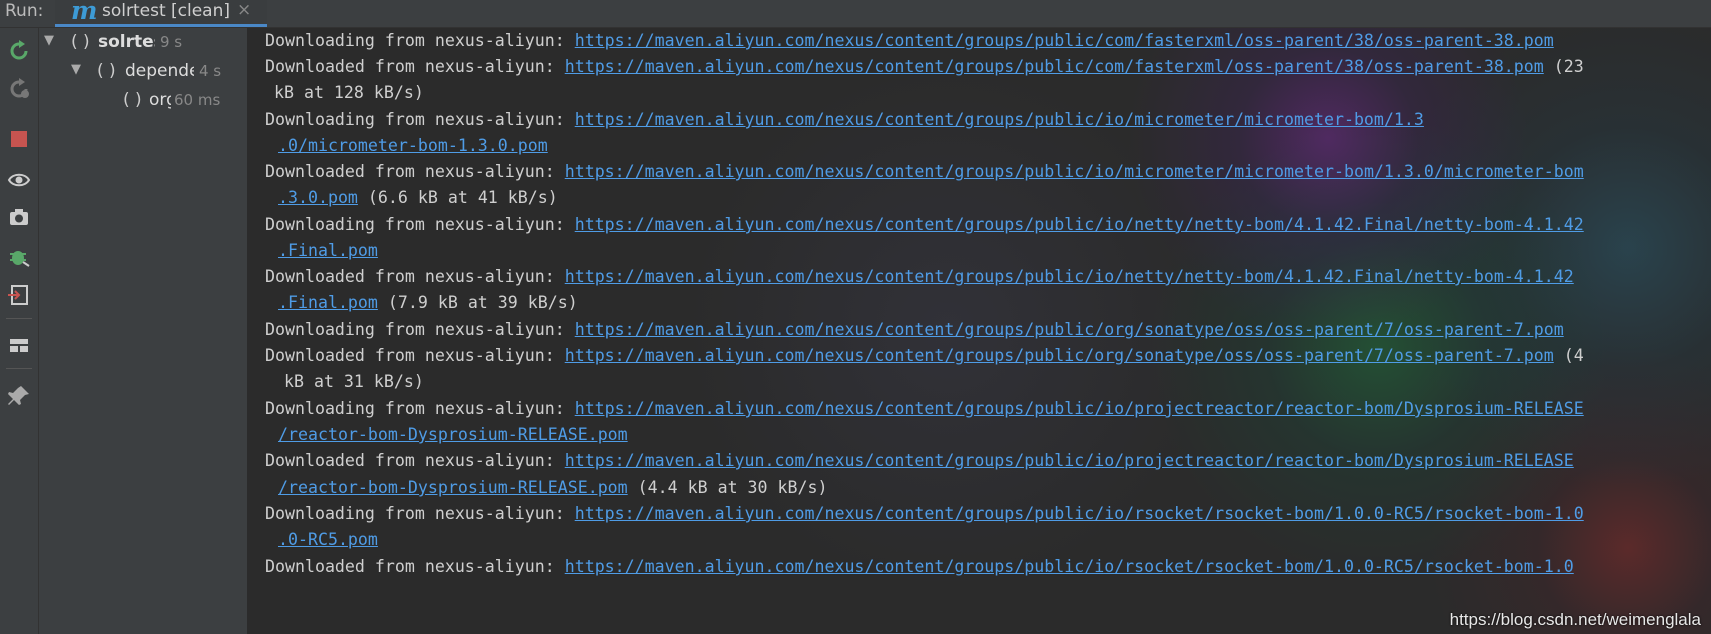 Image resolution: width=1711 pixels, height=634 pixels. What do you see at coordinates (979, 198) in the screenshot?
I see `console-line: .3.0.pom (6.6 kB at 41 kB/s)` at bounding box center [979, 198].